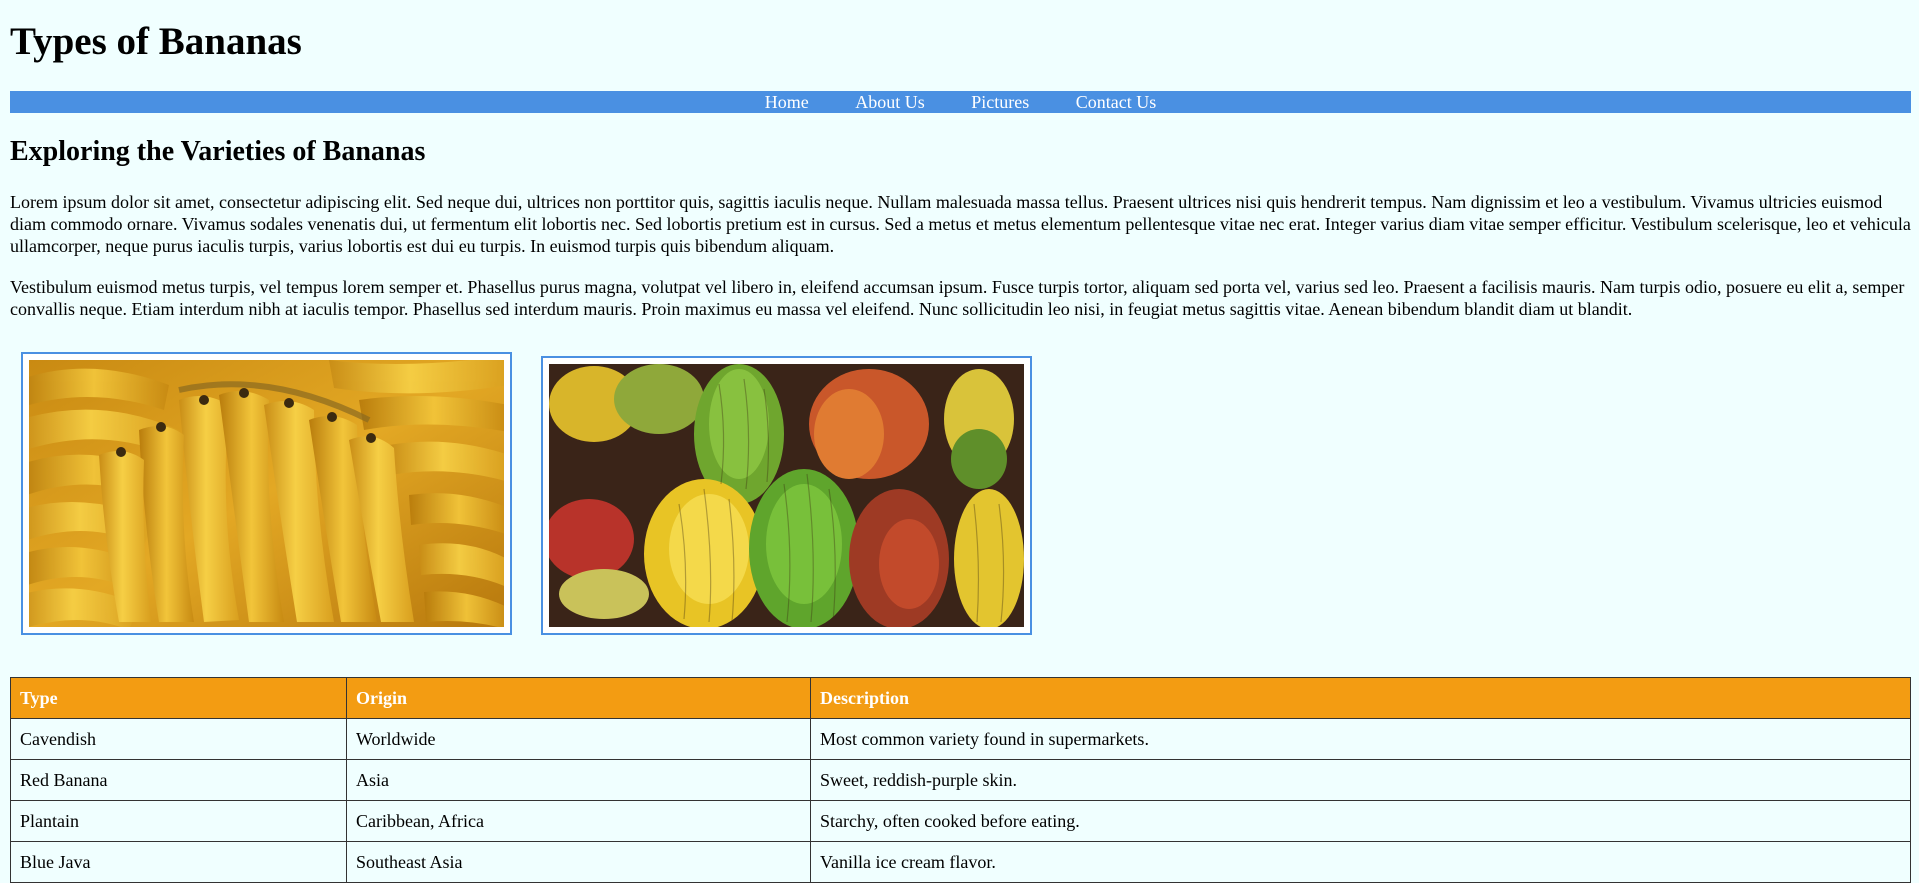 The height and width of the screenshot is (883, 1919). I want to click on type-cell: Red Banana, so click(178, 780).